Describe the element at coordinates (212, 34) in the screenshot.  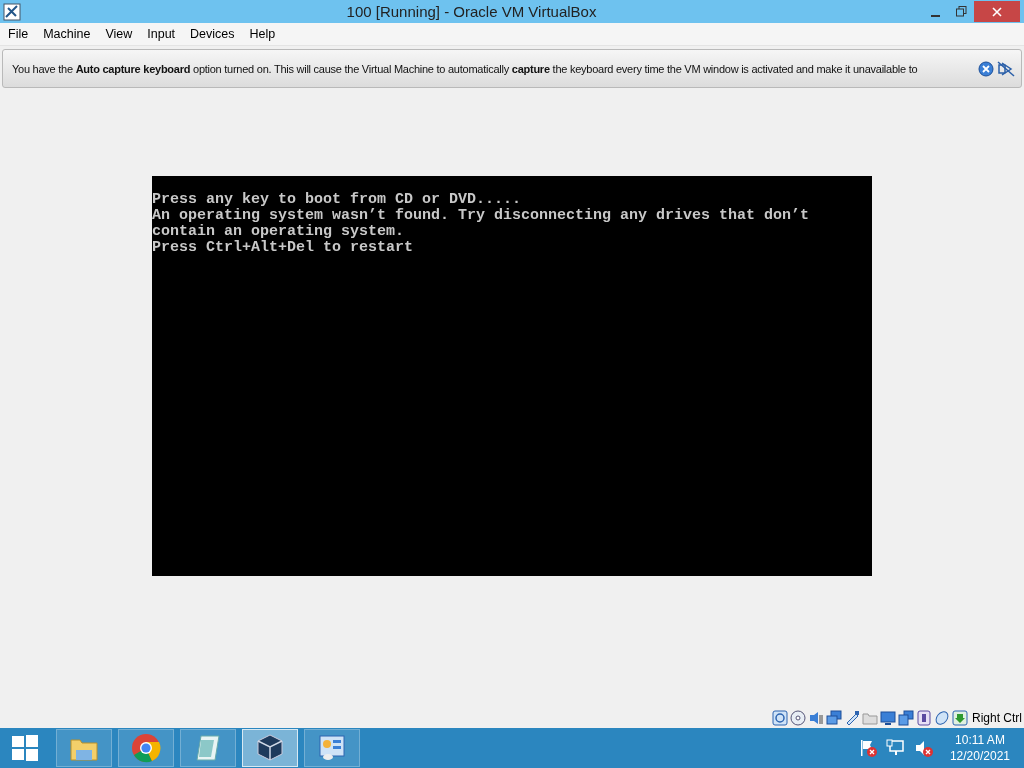
I see `menu-item: Devices` at that location.